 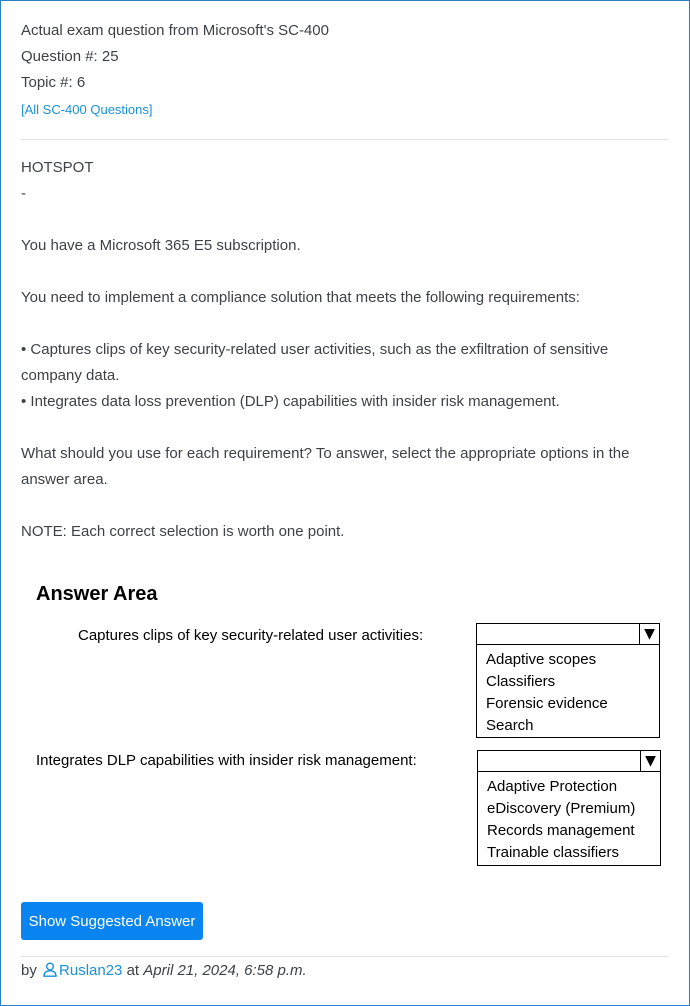 I want to click on dropdown-option: Search, so click(x=572, y=726).